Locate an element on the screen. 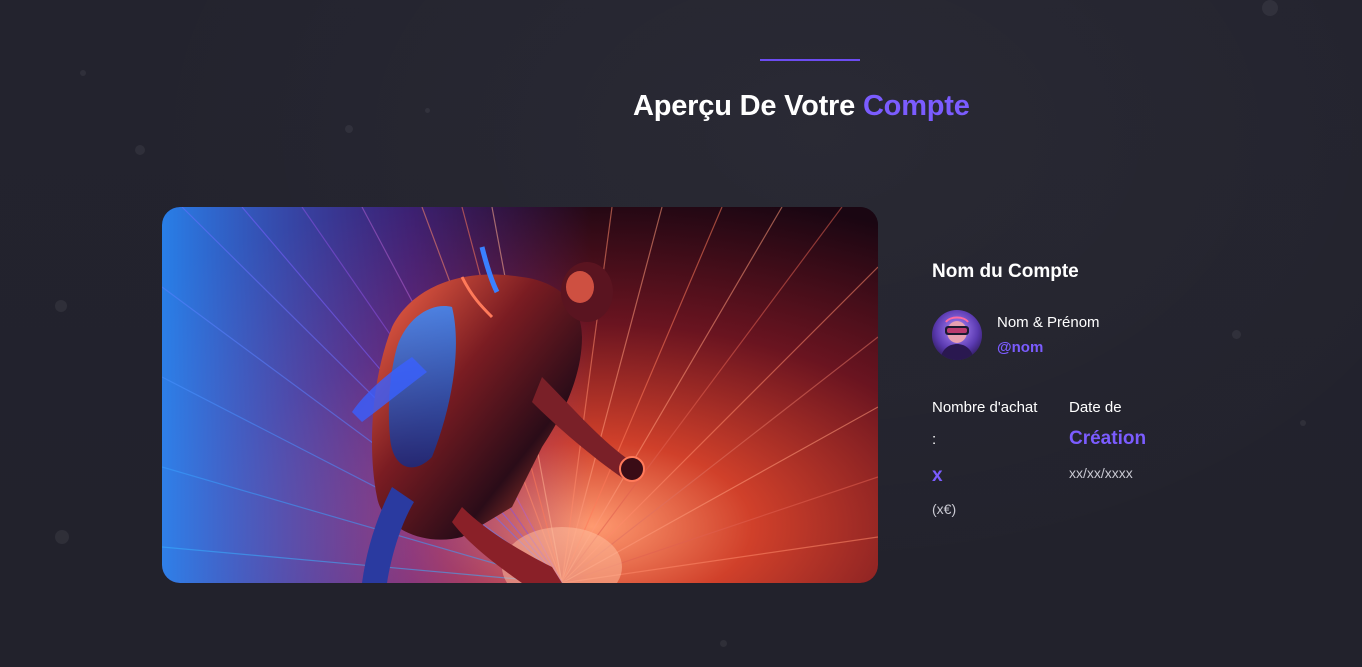 This screenshot has height=667, width=1362. profile-text: Nom & Prénom @nom is located at coordinates (1048, 335).